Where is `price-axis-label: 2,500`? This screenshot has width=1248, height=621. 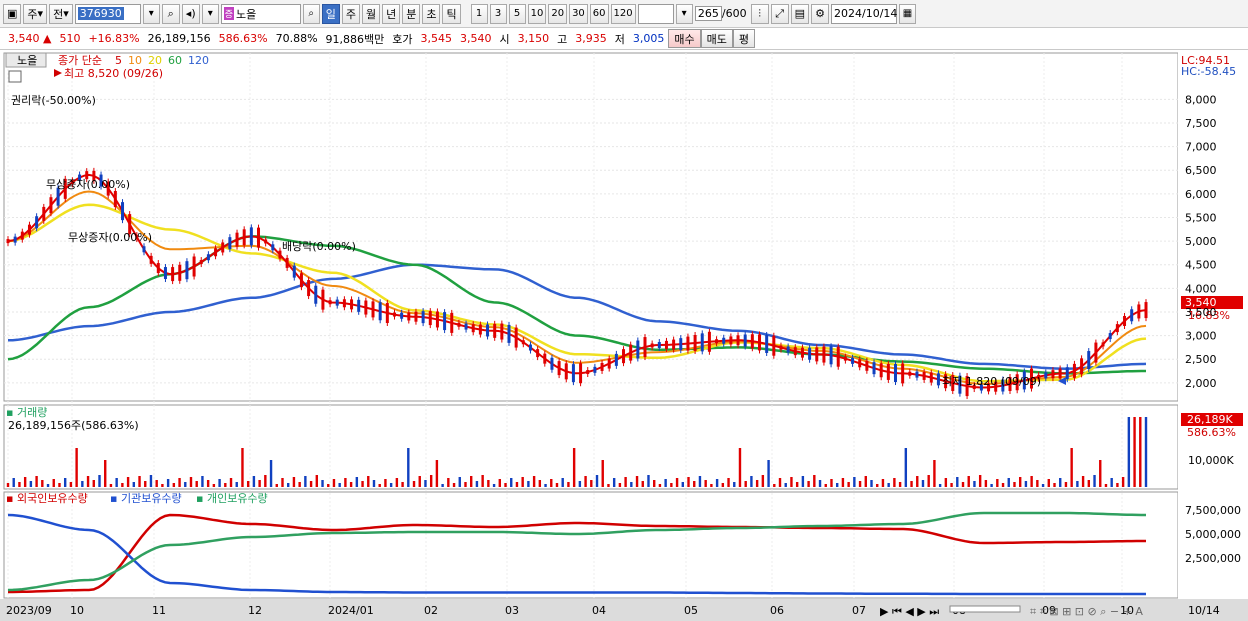 price-axis-label: 2,500 is located at coordinates (1201, 359).